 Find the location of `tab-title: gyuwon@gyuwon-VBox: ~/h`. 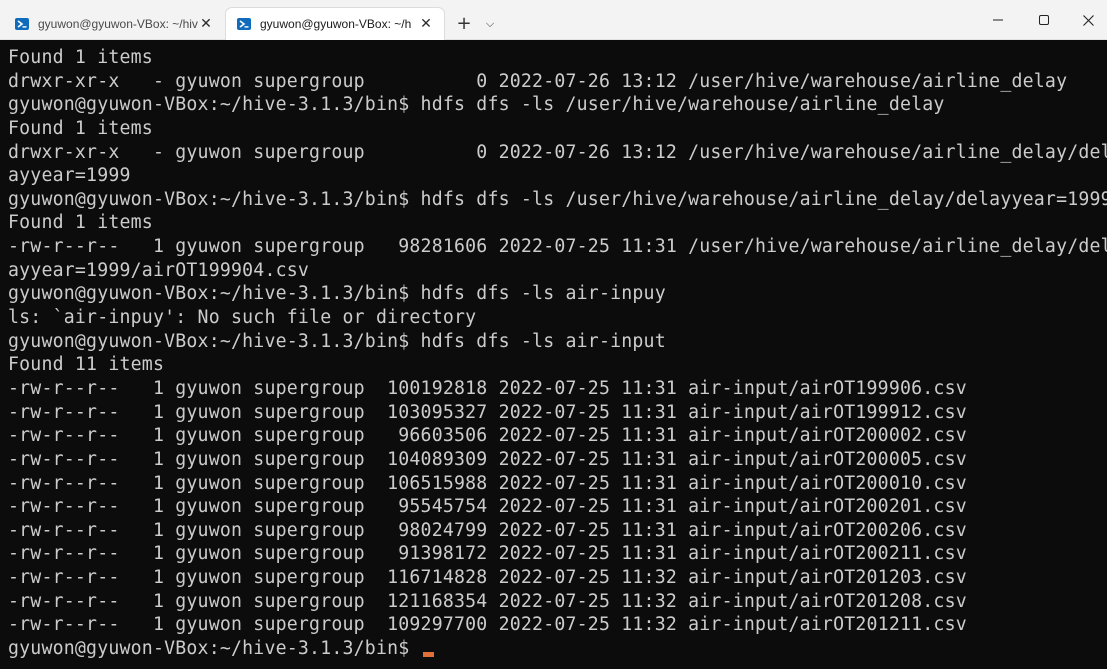

tab-title: gyuwon@gyuwon-VBox: ~/h is located at coordinates (336, 24).